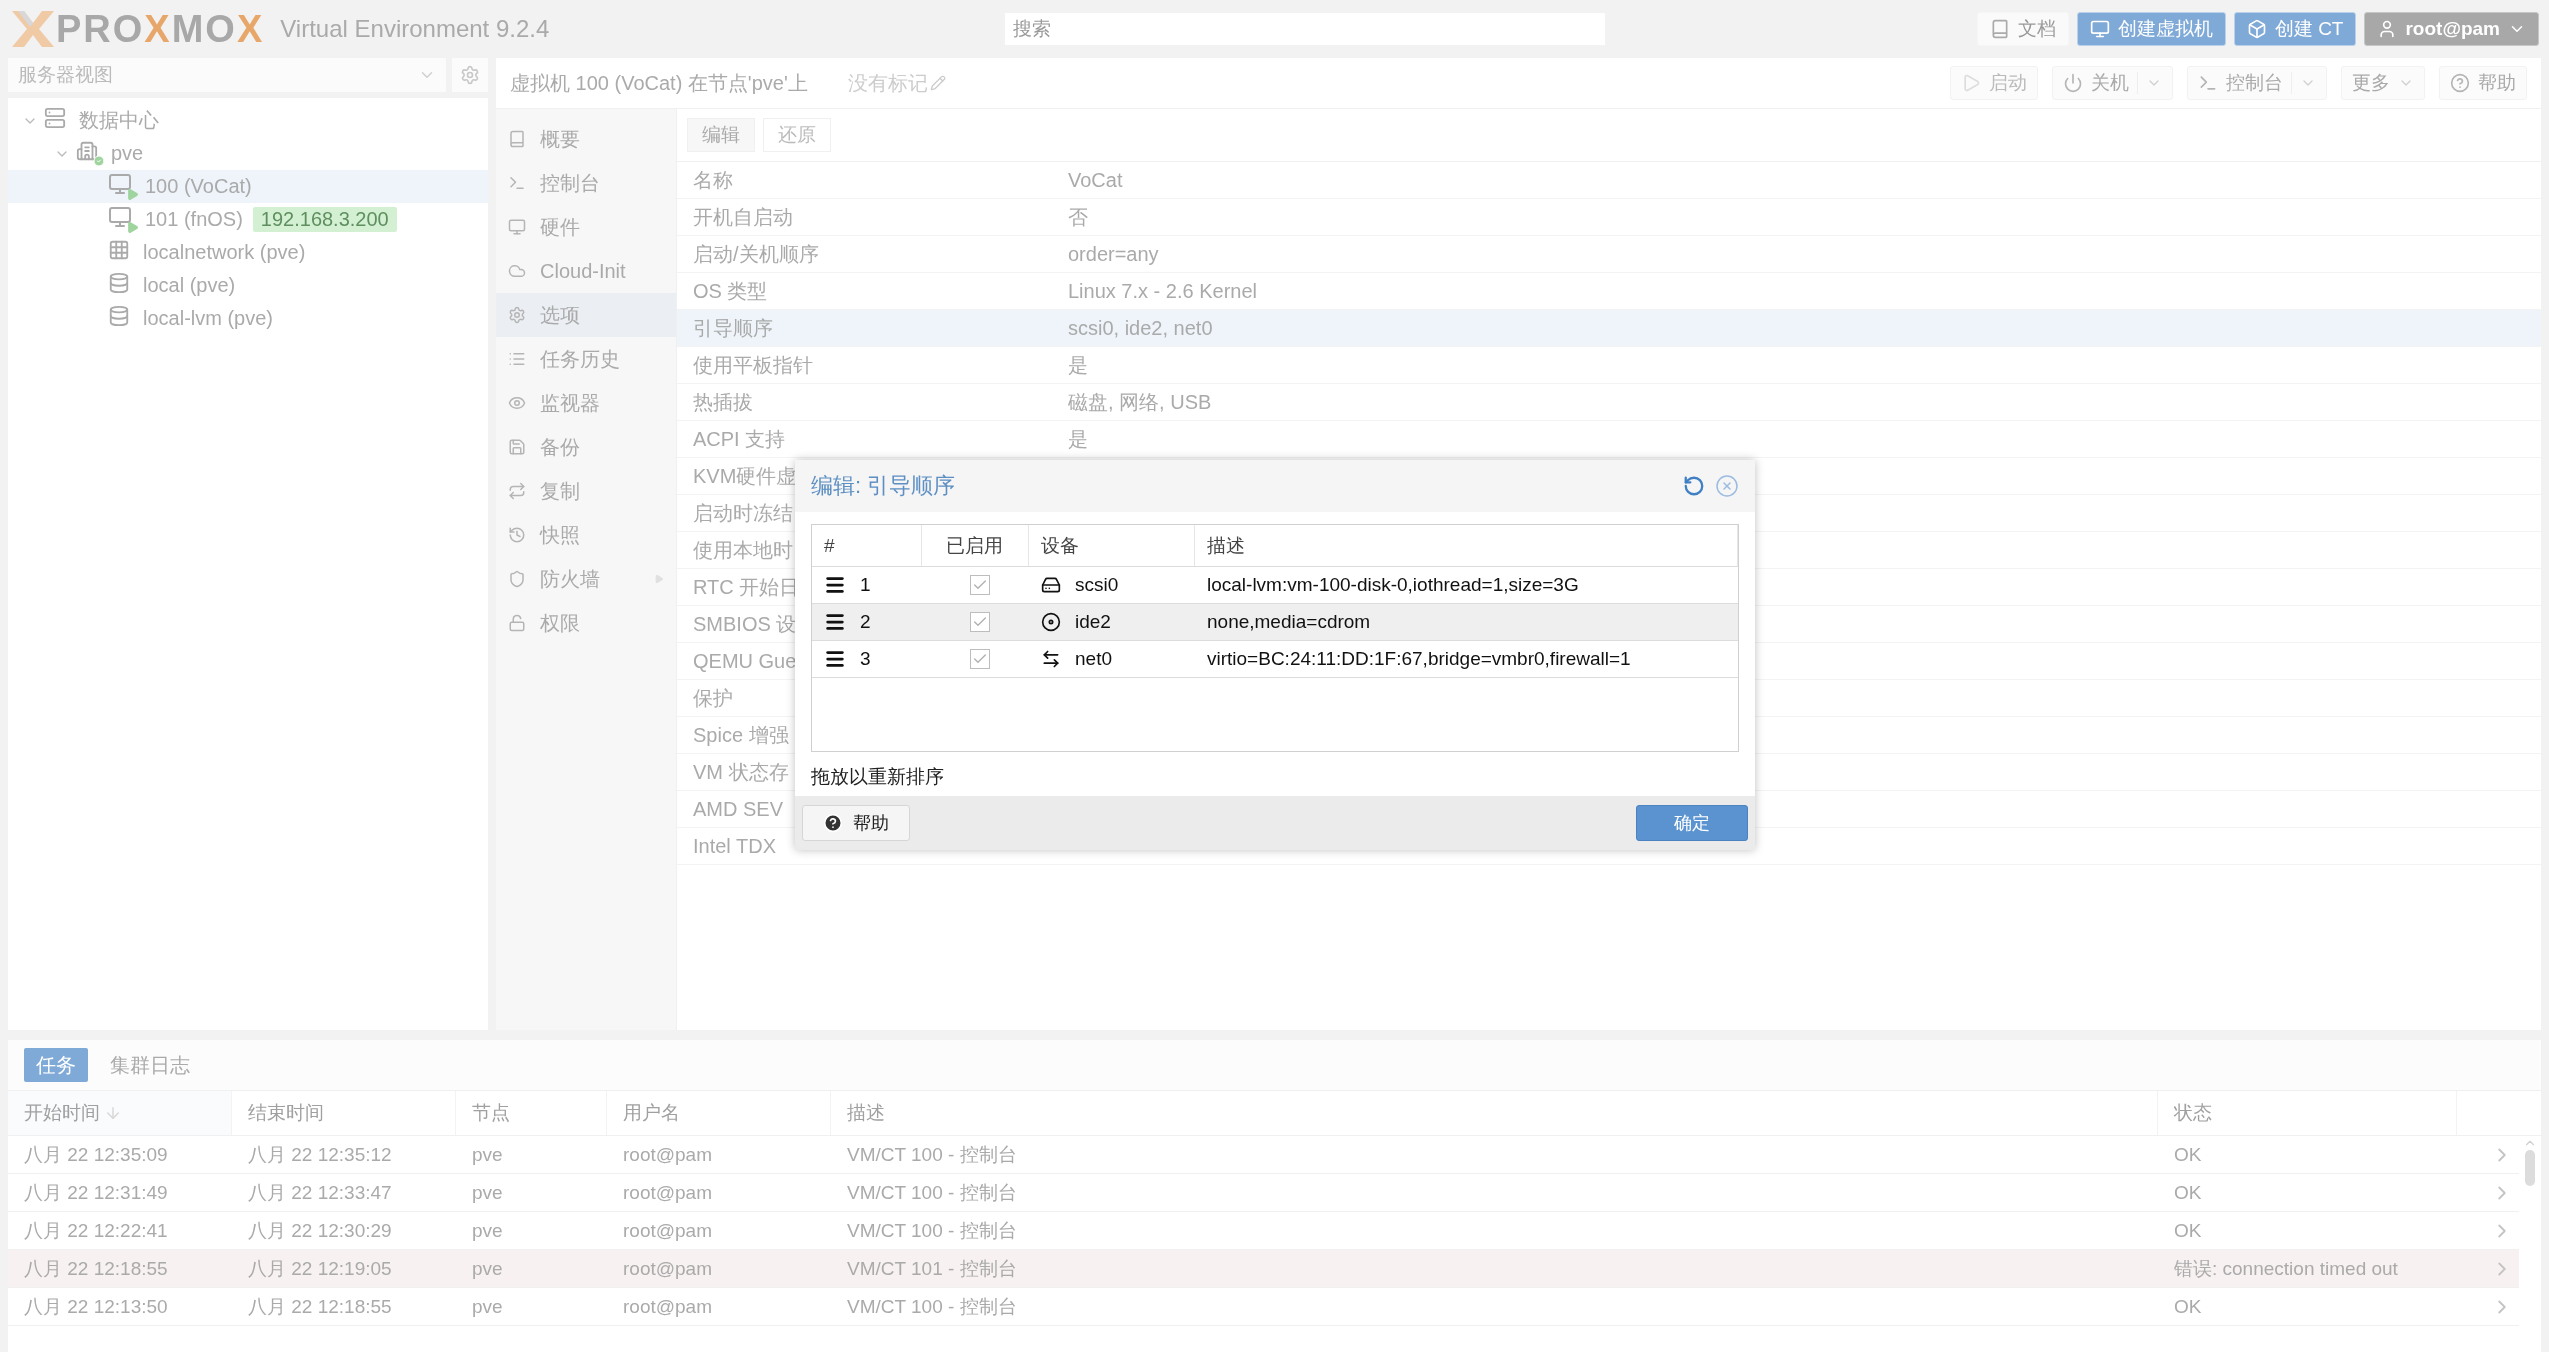 The image size is (2549, 1352). What do you see at coordinates (1097, 585) in the screenshot?
I see `device-name: scsi0` at bounding box center [1097, 585].